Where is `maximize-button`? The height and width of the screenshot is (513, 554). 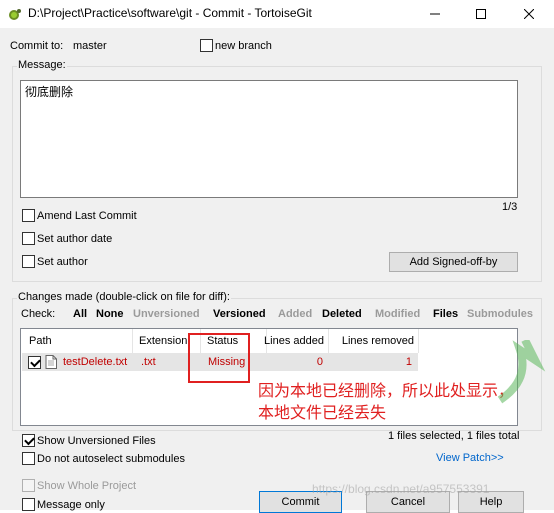 maximize-button is located at coordinates (481, 14).